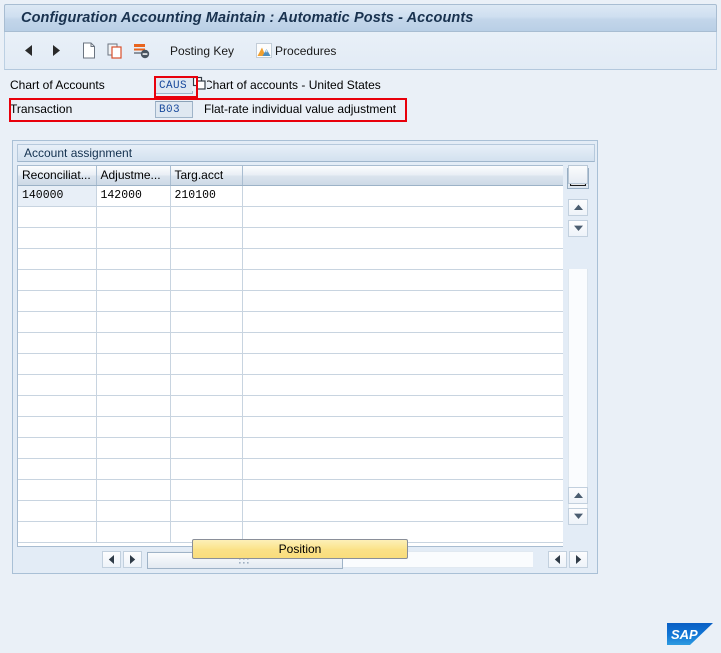 The height and width of the screenshot is (653, 721). I want to click on copy-as-icon, so click(115, 51).